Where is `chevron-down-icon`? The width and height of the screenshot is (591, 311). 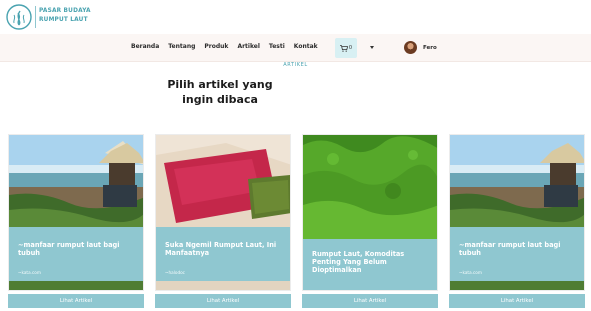
chevron-down-icon is located at coordinates (372, 47).